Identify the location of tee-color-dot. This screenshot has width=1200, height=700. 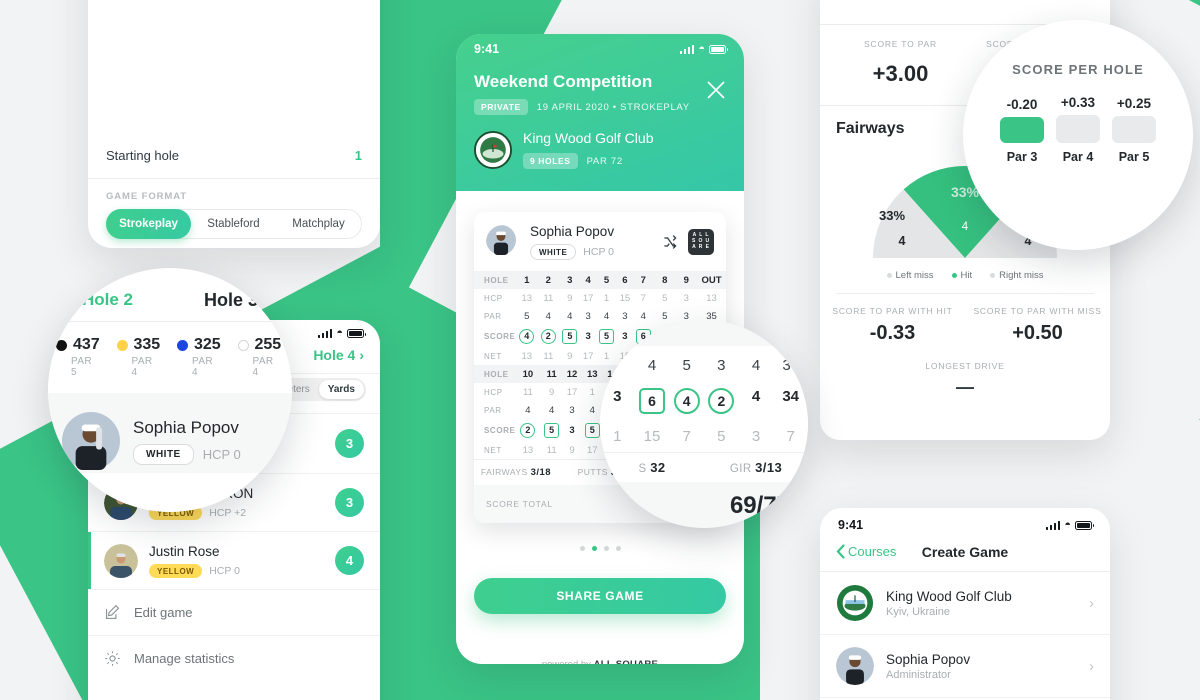
(61, 345).